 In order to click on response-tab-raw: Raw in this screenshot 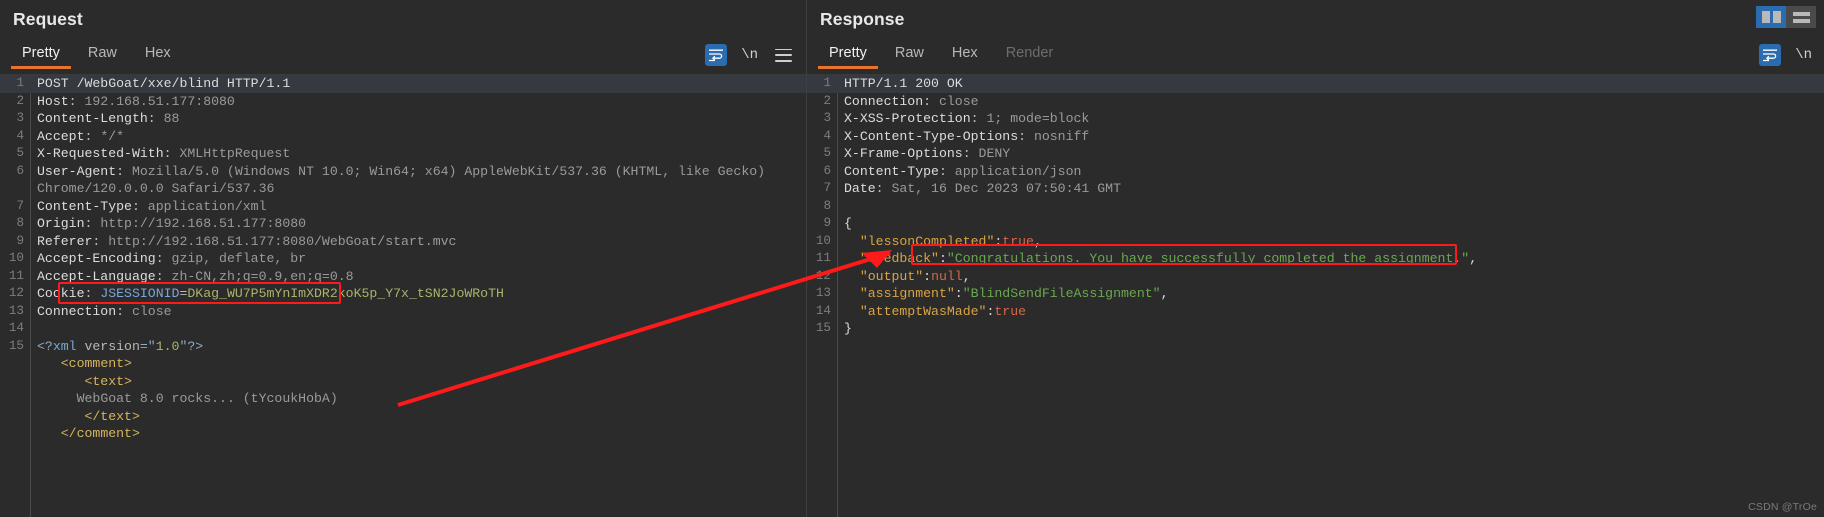, I will do `click(909, 54)`.